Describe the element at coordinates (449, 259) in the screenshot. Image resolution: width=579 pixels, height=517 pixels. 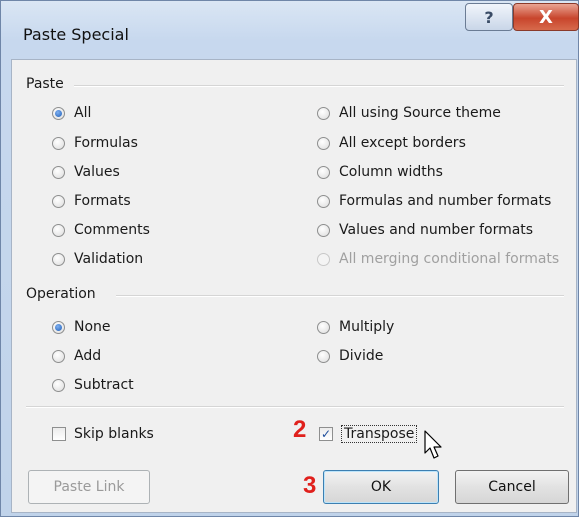
I see `option-label: All merging conditional formats` at that location.